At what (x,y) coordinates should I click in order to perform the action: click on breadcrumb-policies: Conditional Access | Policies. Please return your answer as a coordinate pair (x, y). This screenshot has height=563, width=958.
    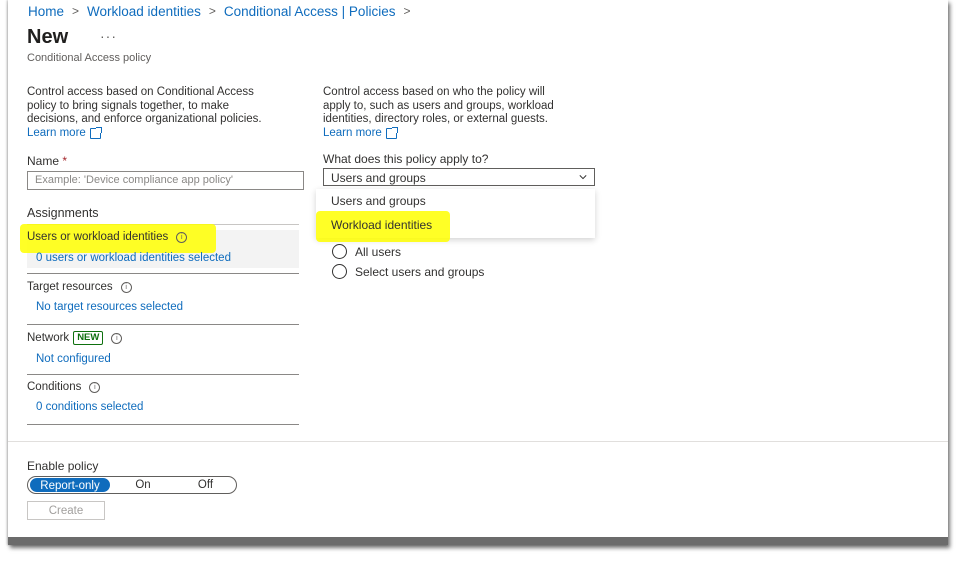
    Looking at the image, I should click on (310, 11).